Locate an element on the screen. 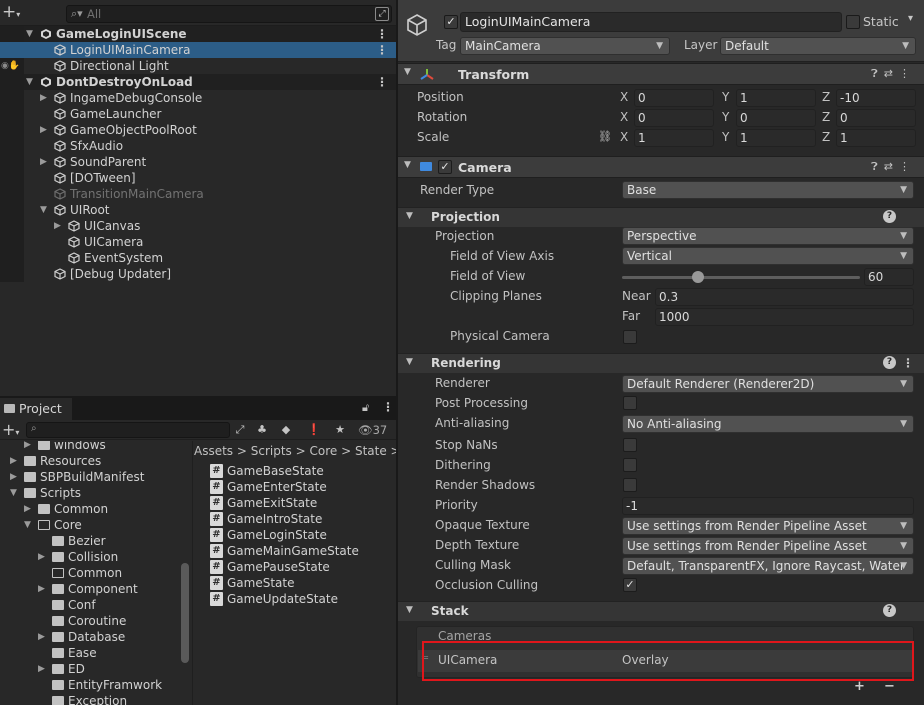 The width and height of the screenshot is (924, 705). object-name-field: LoginUIMainCamera is located at coordinates (651, 22).